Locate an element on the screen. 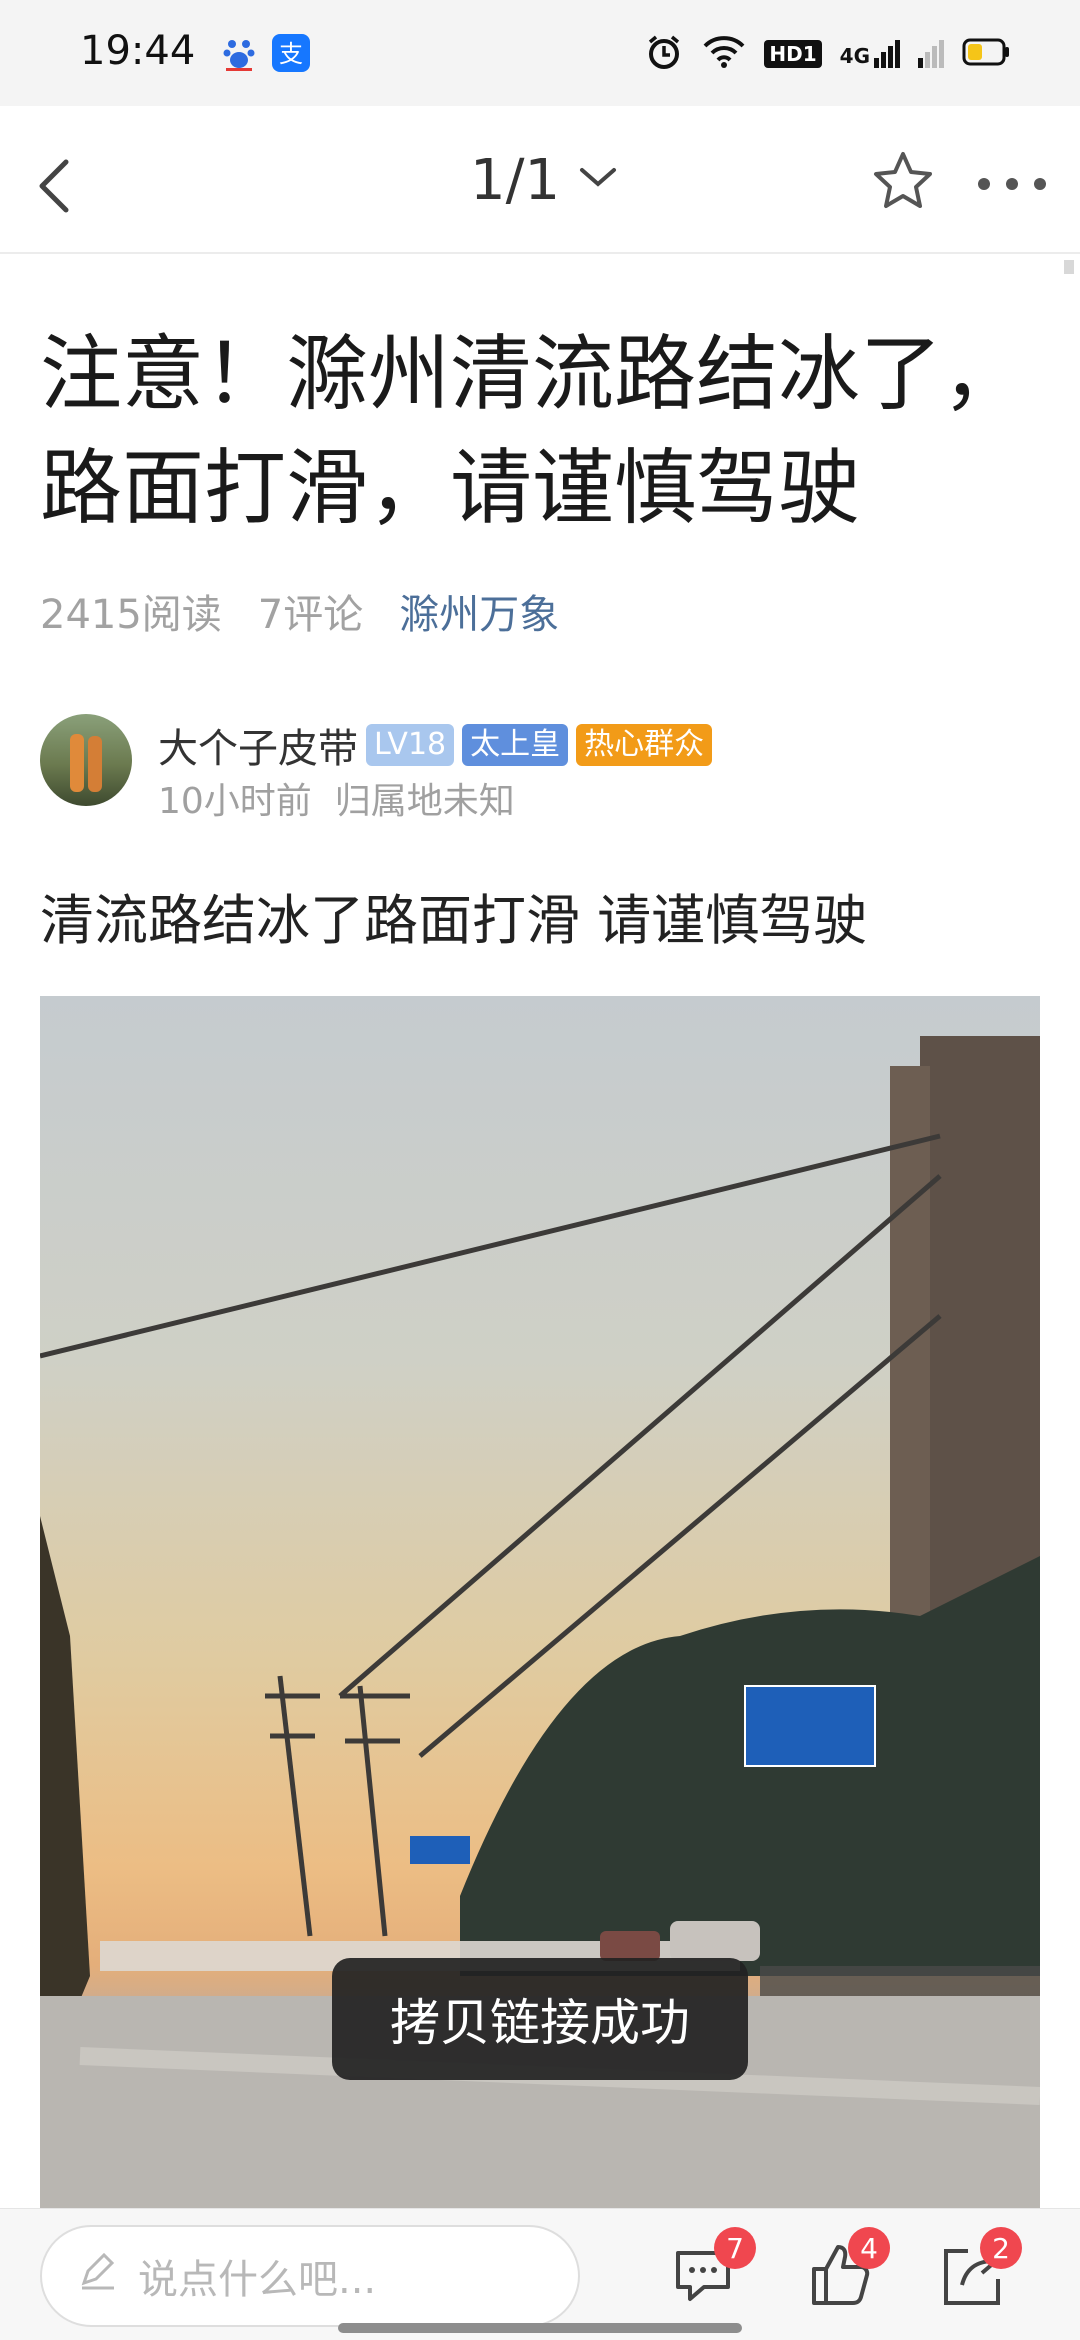 This screenshot has width=1080, height=2340. page-indicator: 1/1 is located at coordinates (515, 180).